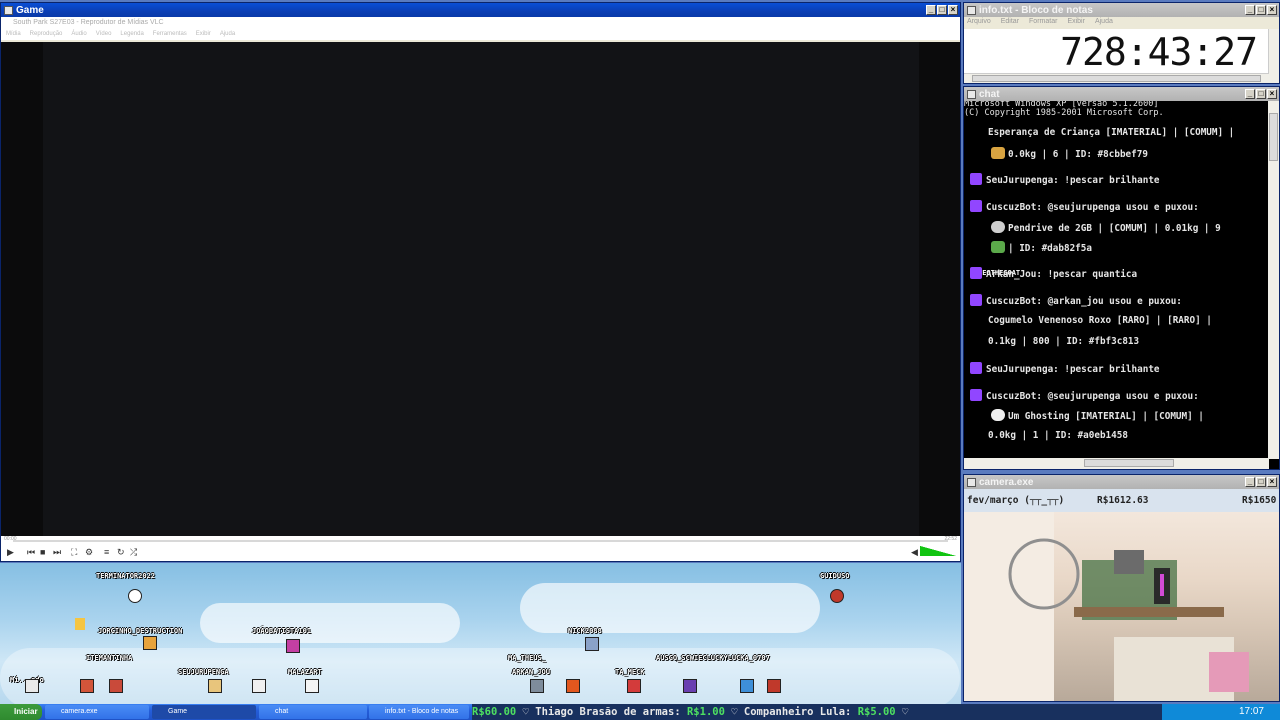 The width and height of the screenshot is (1280, 720). I want to click on task-chat: chat, so click(313, 712).